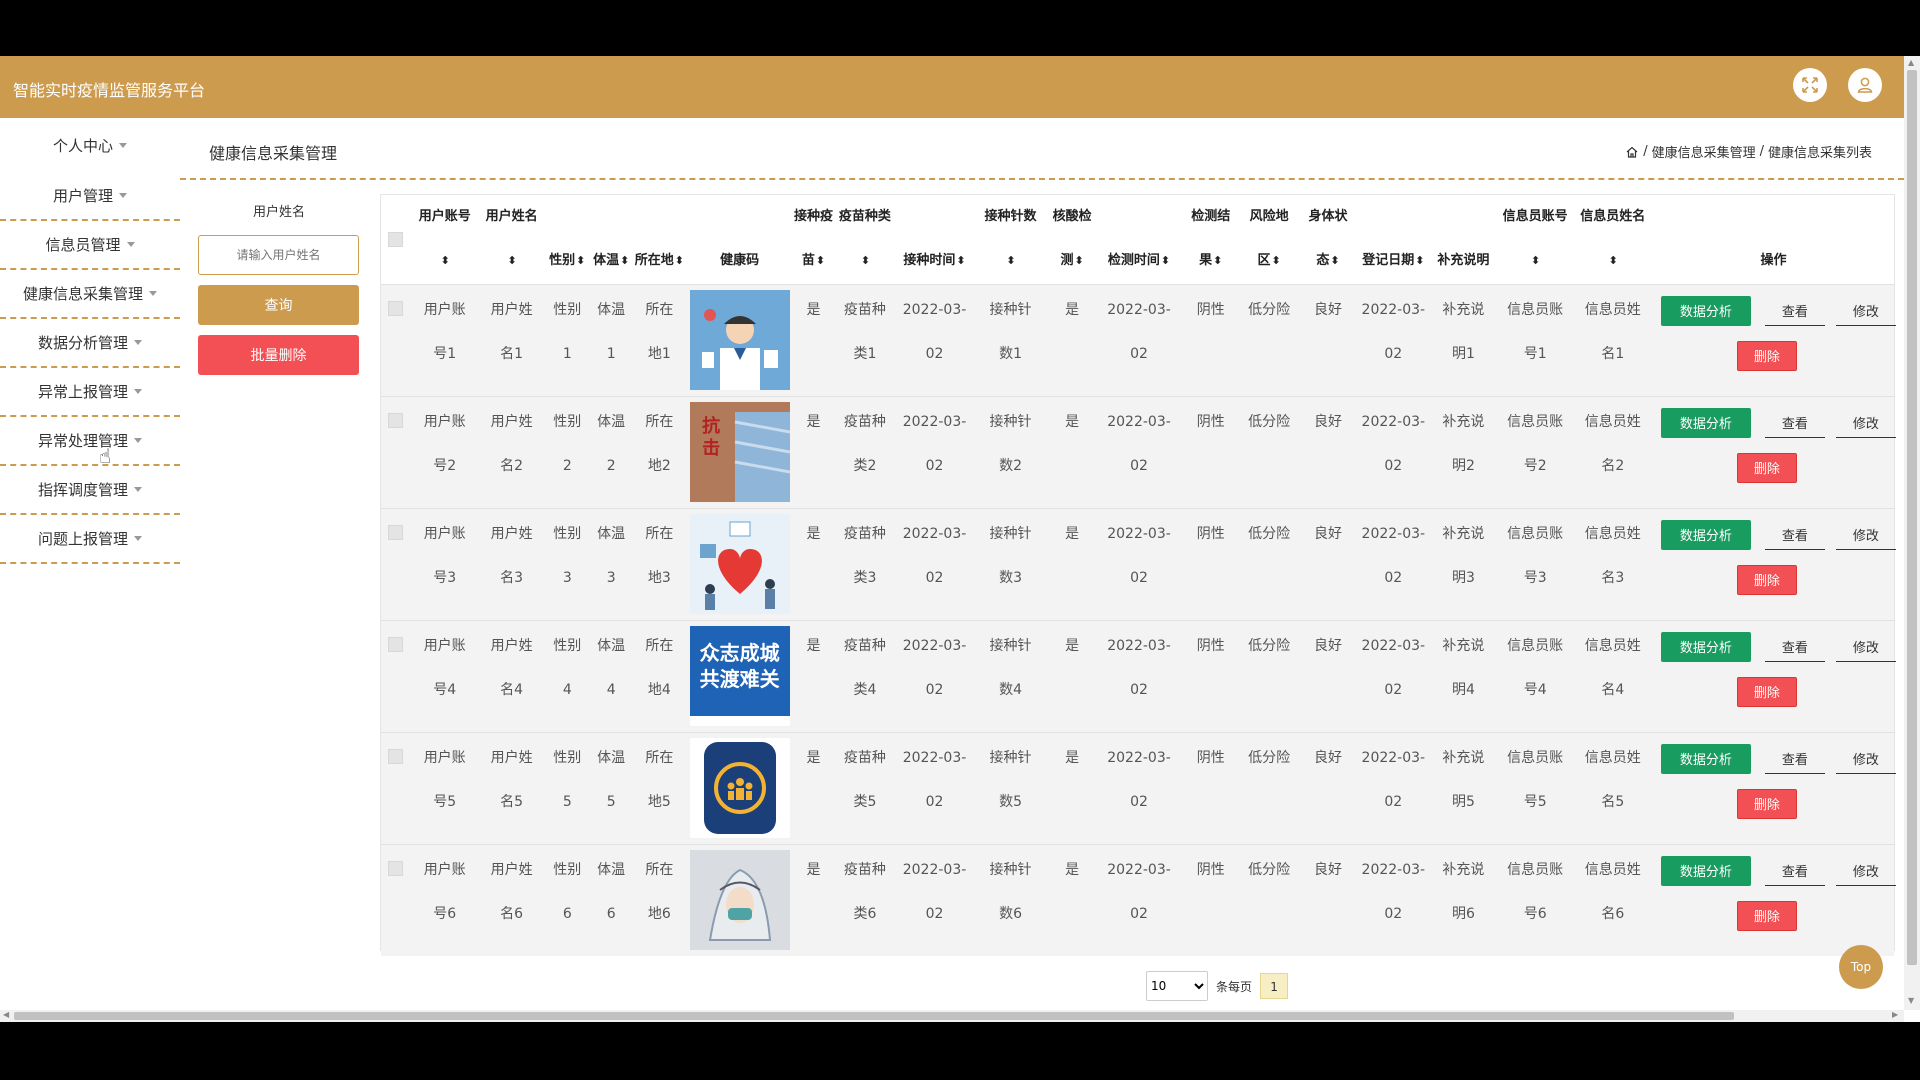 The width and height of the screenshot is (1920, 1080). What do you see at coordinates (1810, 85) in the screenshot?
I see `fullscreen-button` at bounding box center [1810, 85].